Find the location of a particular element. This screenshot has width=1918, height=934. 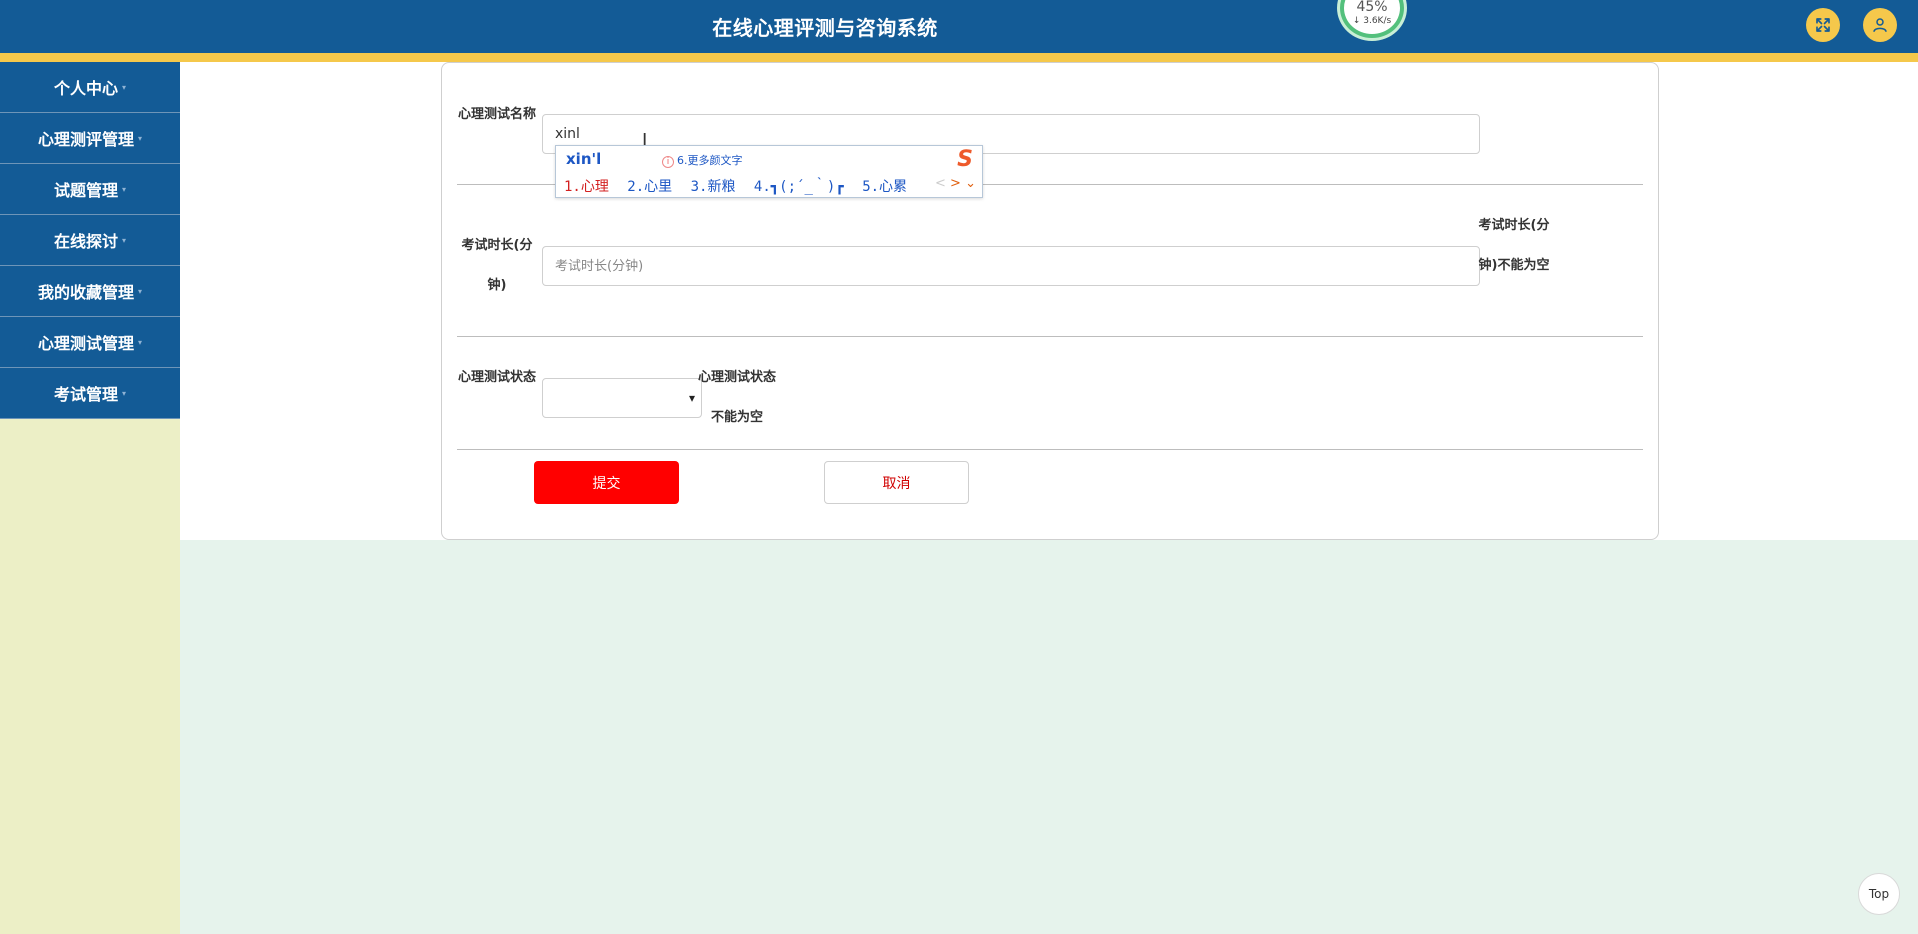

submit-button: 提交 is located at coordinates (606, 482).